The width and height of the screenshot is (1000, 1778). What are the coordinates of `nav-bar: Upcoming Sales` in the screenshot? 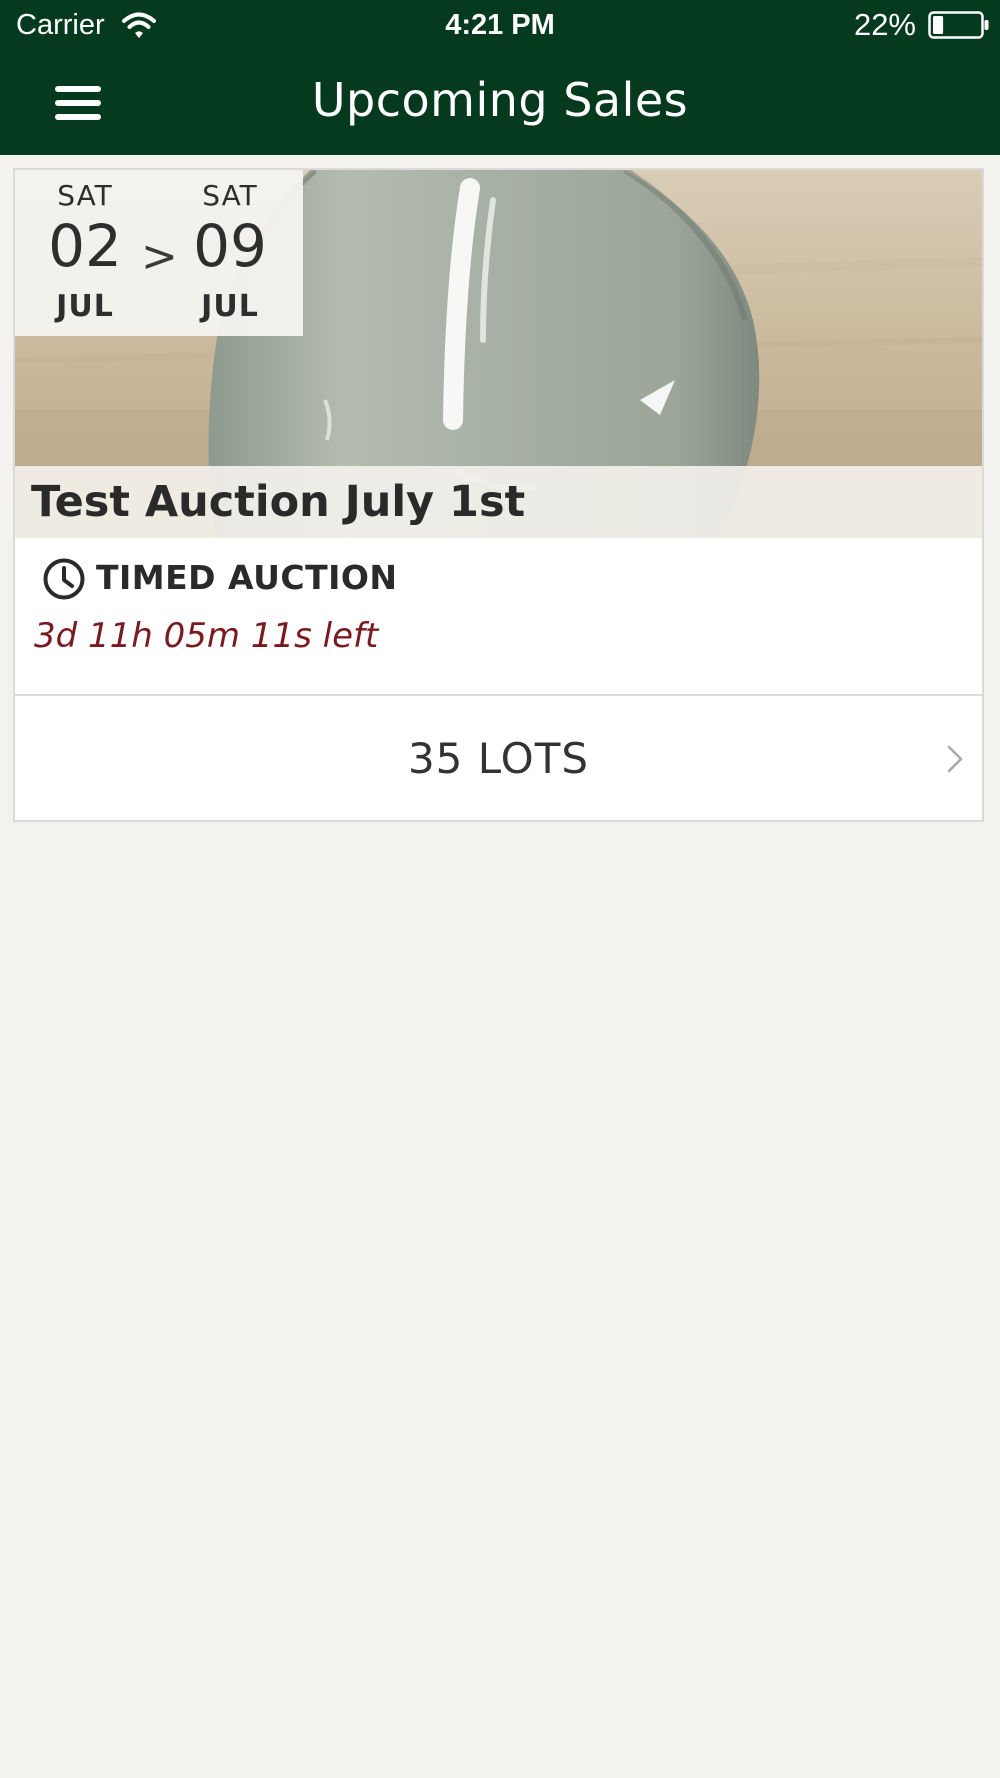 It's located at (500, 102).